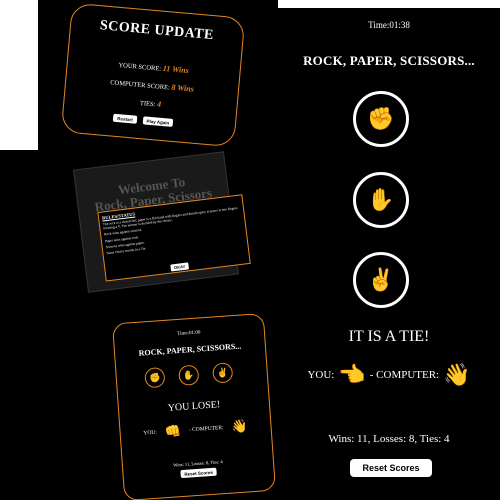 This screenshot has width=500, height=500. I want to click on reset-scores-button: Reset Scores, so click(391, 468).